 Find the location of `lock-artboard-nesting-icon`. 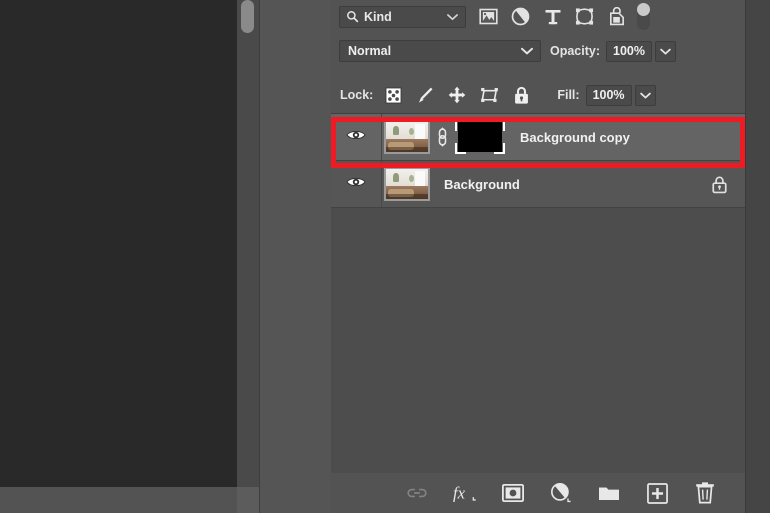

lock-artboard-nesting-icon is located at coordinates (489, 95).